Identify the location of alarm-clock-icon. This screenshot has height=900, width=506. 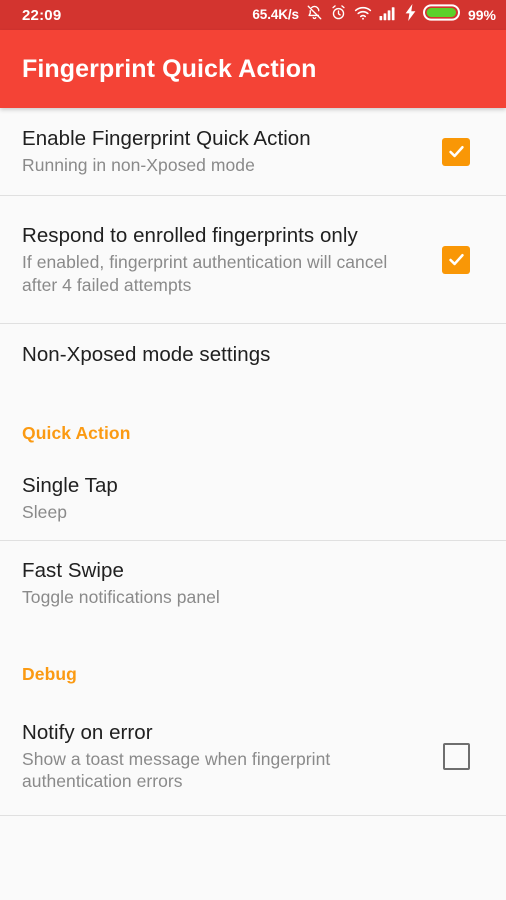
(338, 15).